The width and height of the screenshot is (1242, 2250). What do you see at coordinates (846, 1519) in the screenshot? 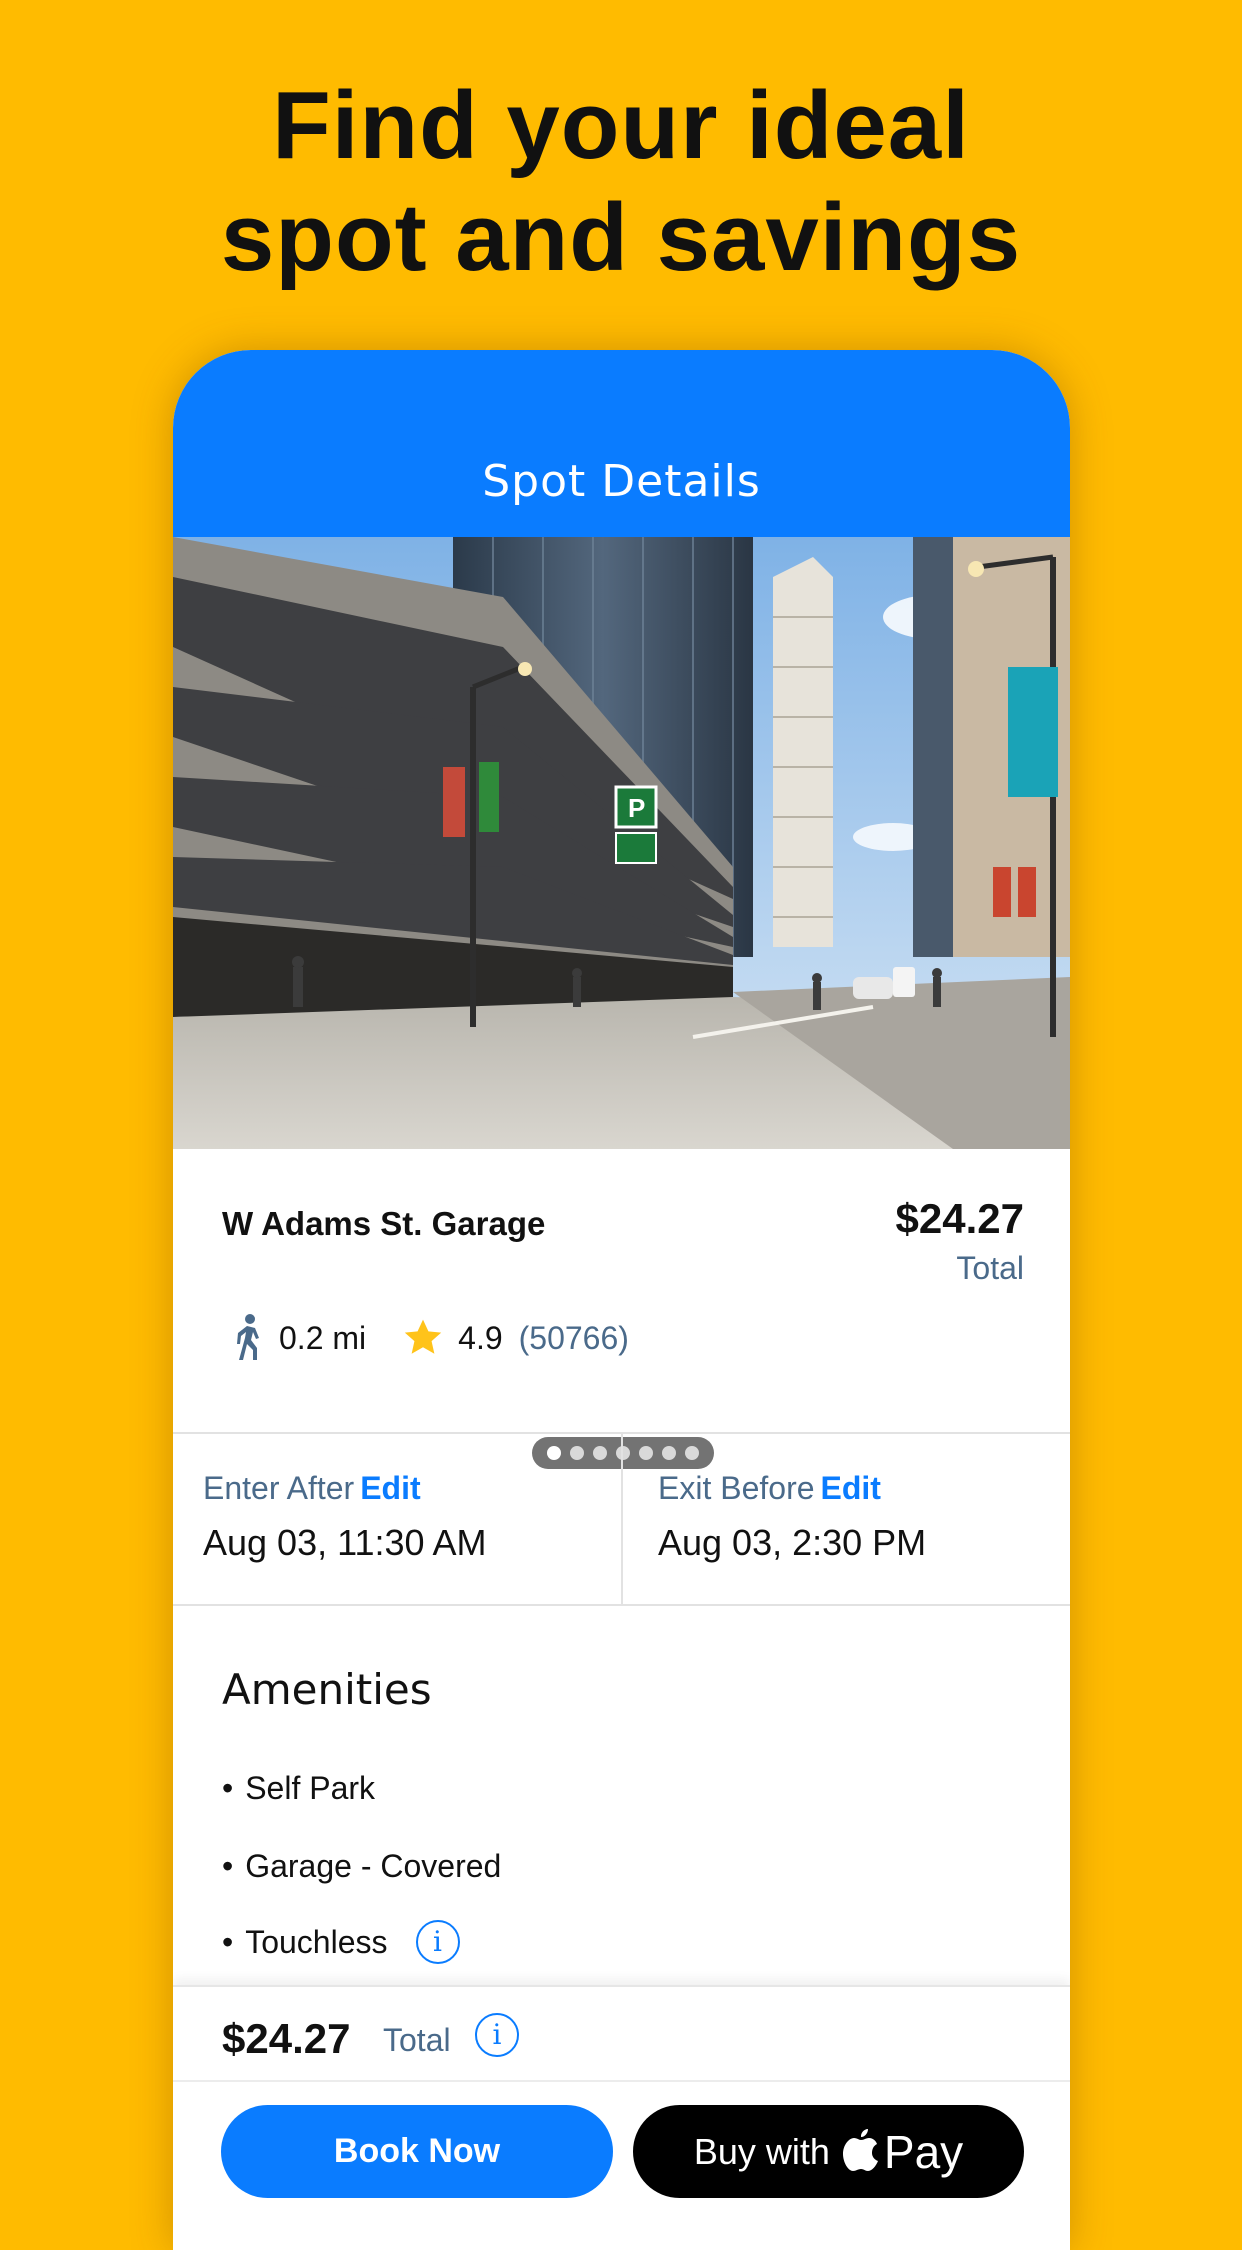
I see `exit-before-section: Exit Before Edit Aug 03, 2:30 PM` at bounding box center [846, 1519].